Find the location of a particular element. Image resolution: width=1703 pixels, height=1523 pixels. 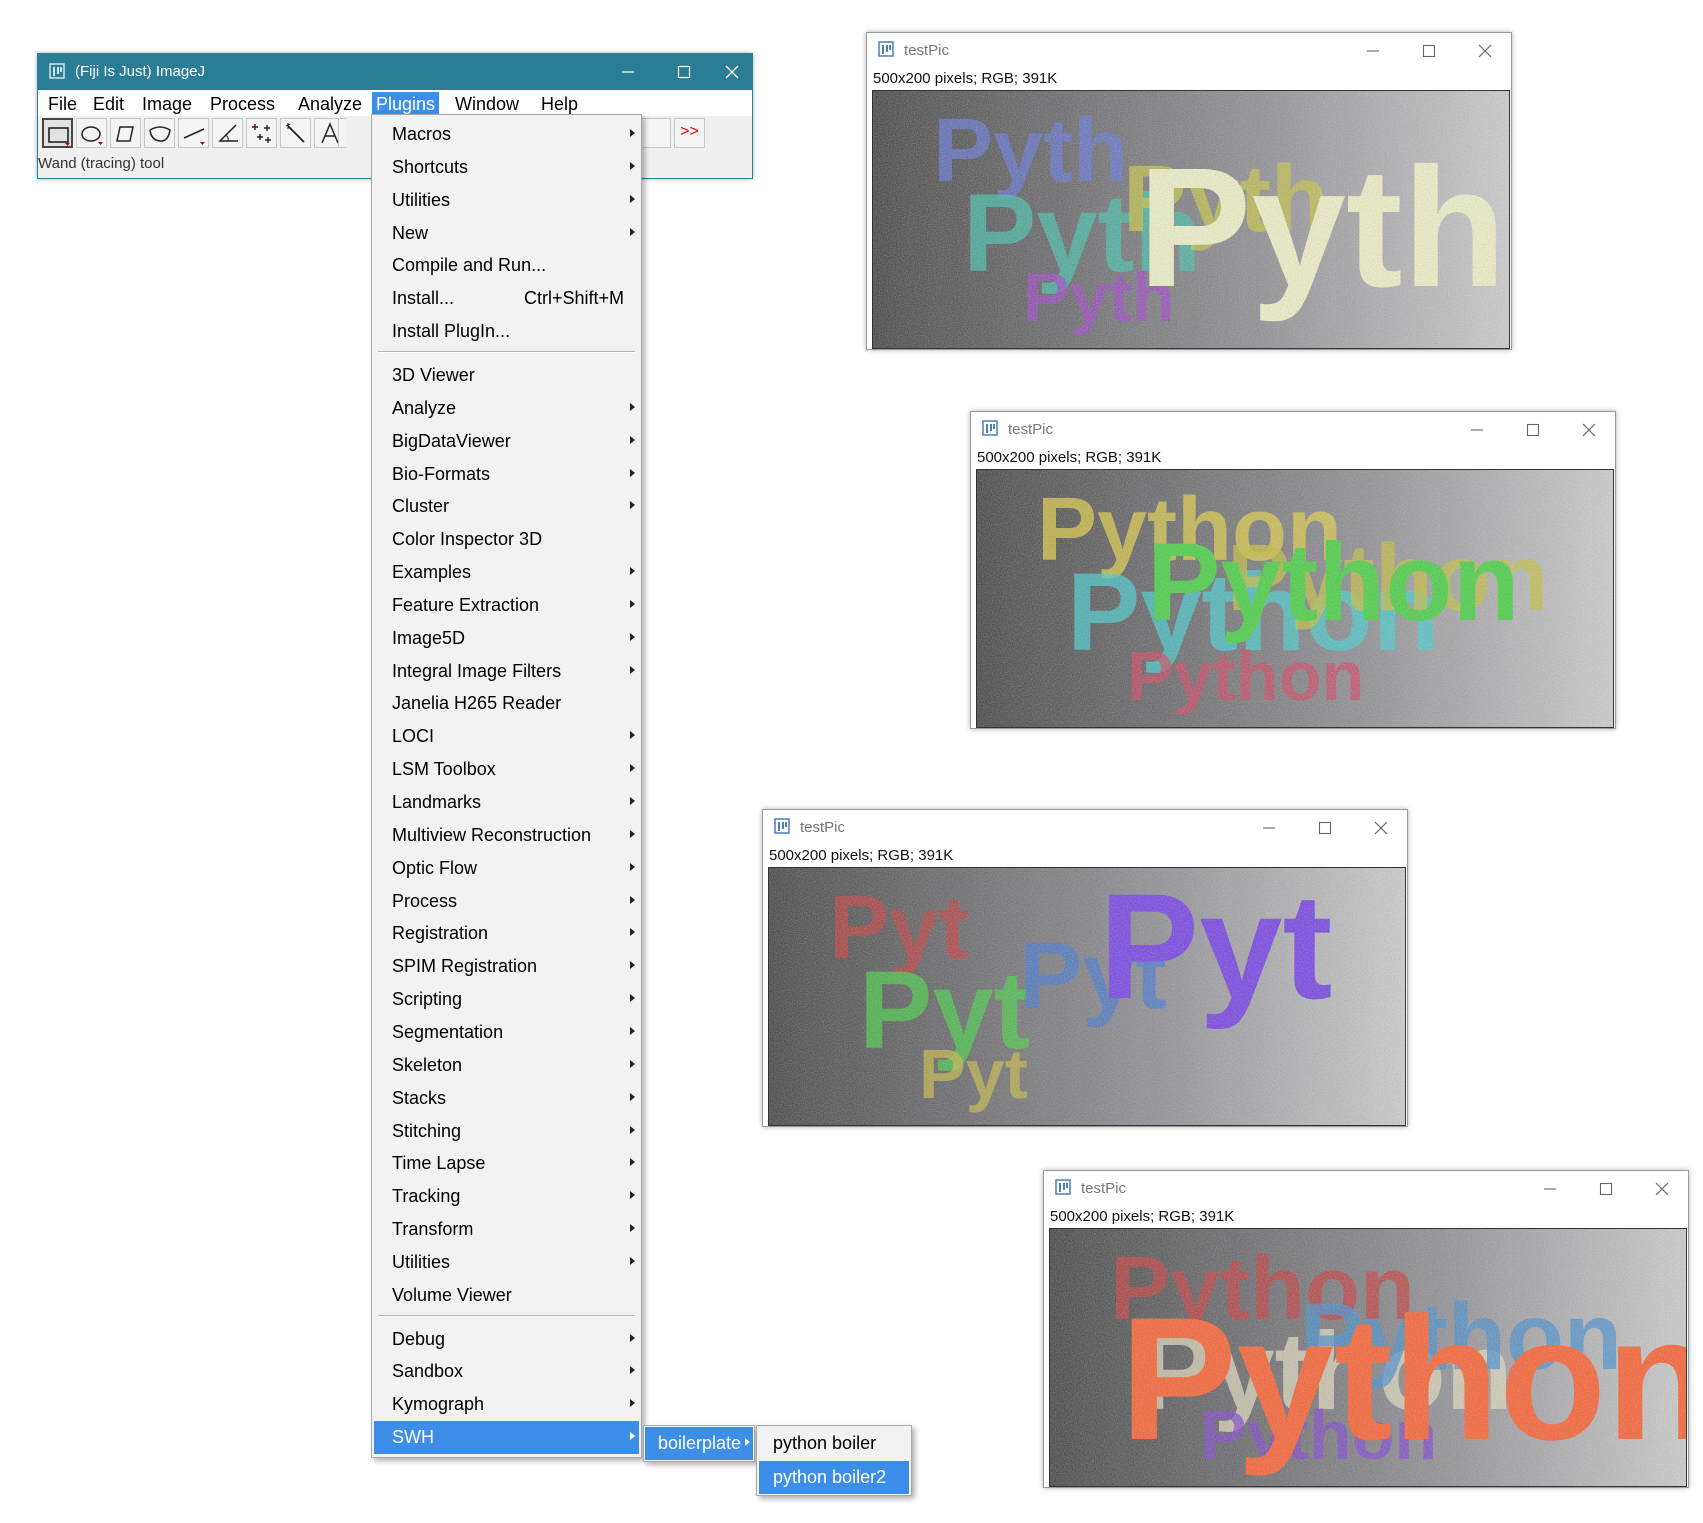

menu-item-label: Optic Flow is located at coordinates (435, 867).